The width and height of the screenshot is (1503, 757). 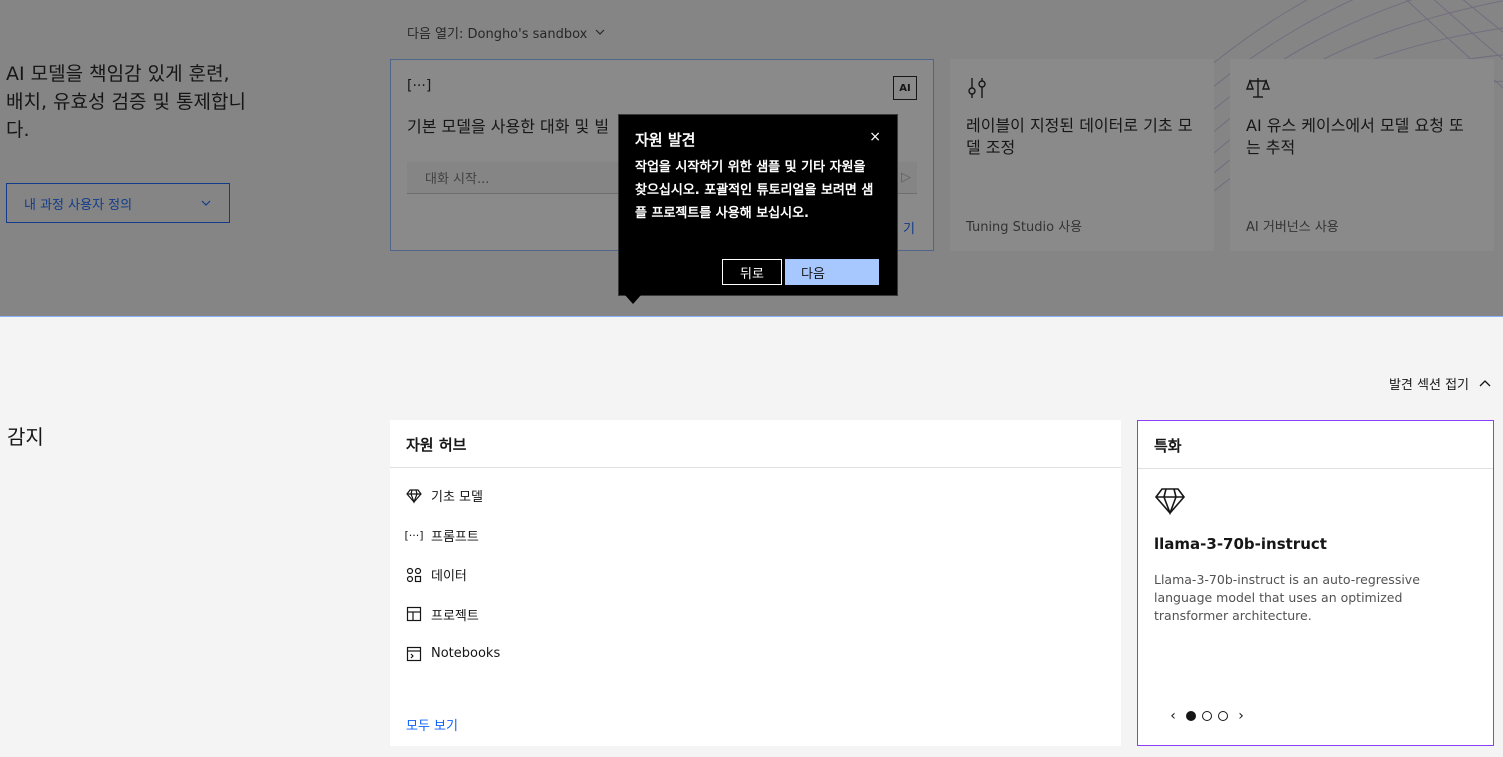 What do you see at coordinates (755, 615) in the screenshot?
I see `hub-item-projects: 프로젝트` at bounding box center [755, 615].